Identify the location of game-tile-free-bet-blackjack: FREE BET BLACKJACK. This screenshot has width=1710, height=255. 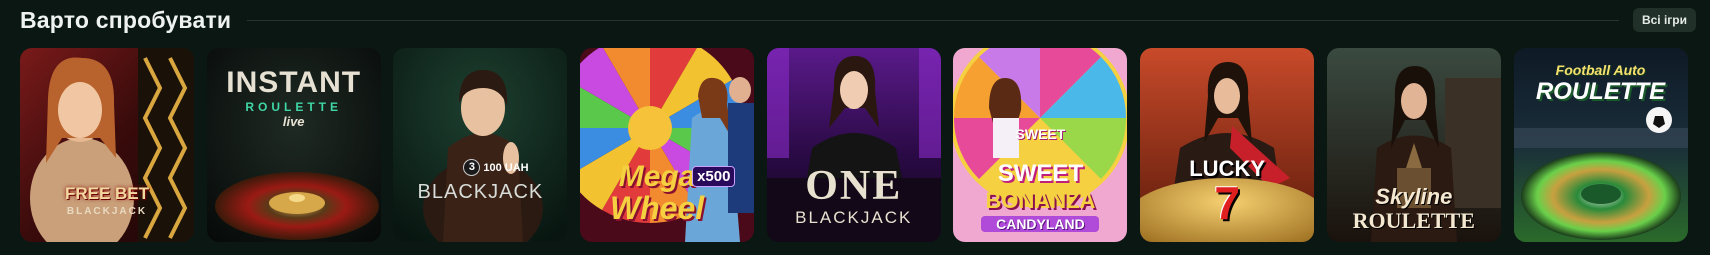
(107, 145).